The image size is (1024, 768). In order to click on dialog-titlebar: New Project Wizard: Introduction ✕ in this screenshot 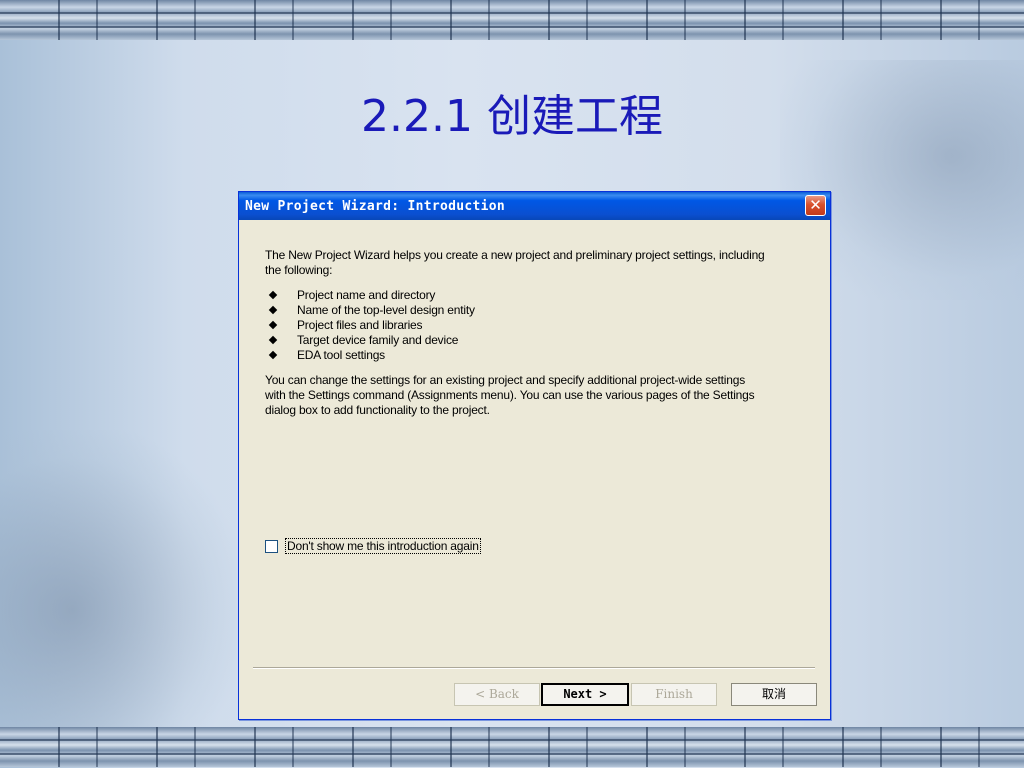, I will do `click(534, 206)`.